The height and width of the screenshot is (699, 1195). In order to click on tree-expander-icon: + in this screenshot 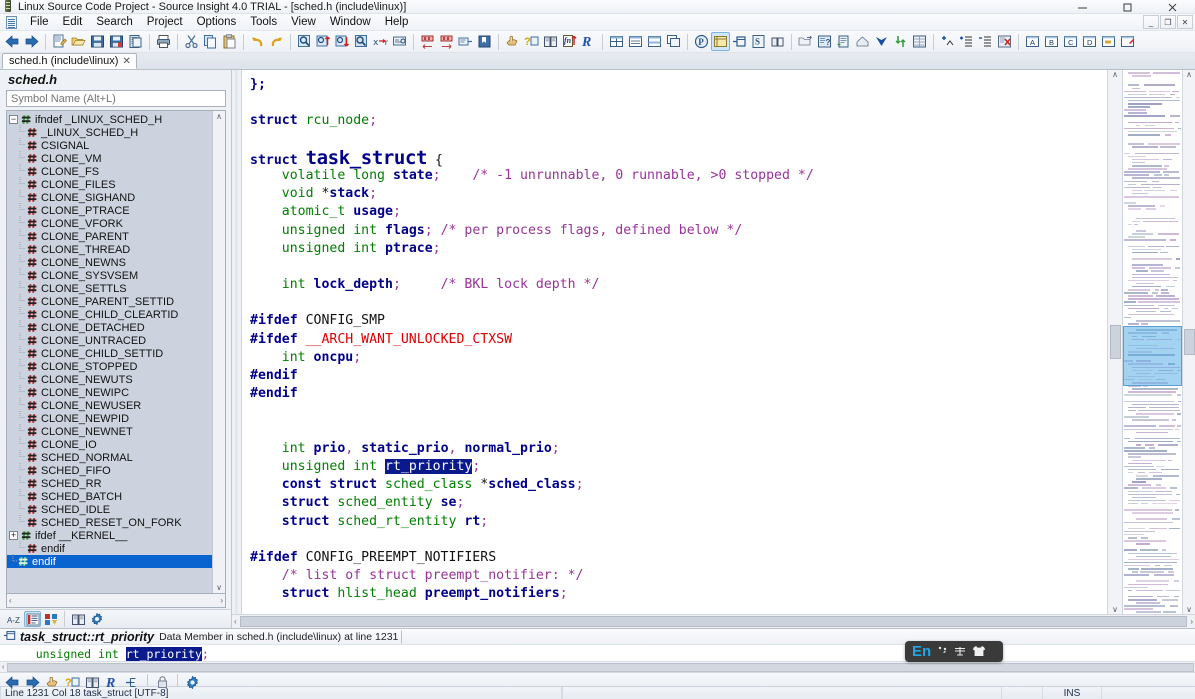, I will do `click(13, 535)`.